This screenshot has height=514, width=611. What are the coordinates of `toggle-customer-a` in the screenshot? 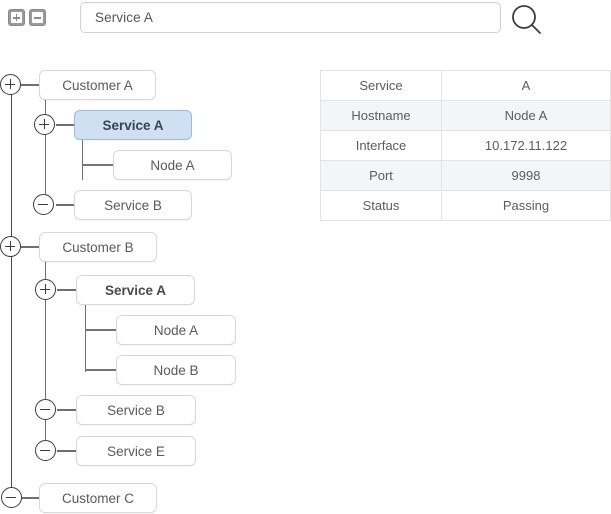 It's located at (10, 84).